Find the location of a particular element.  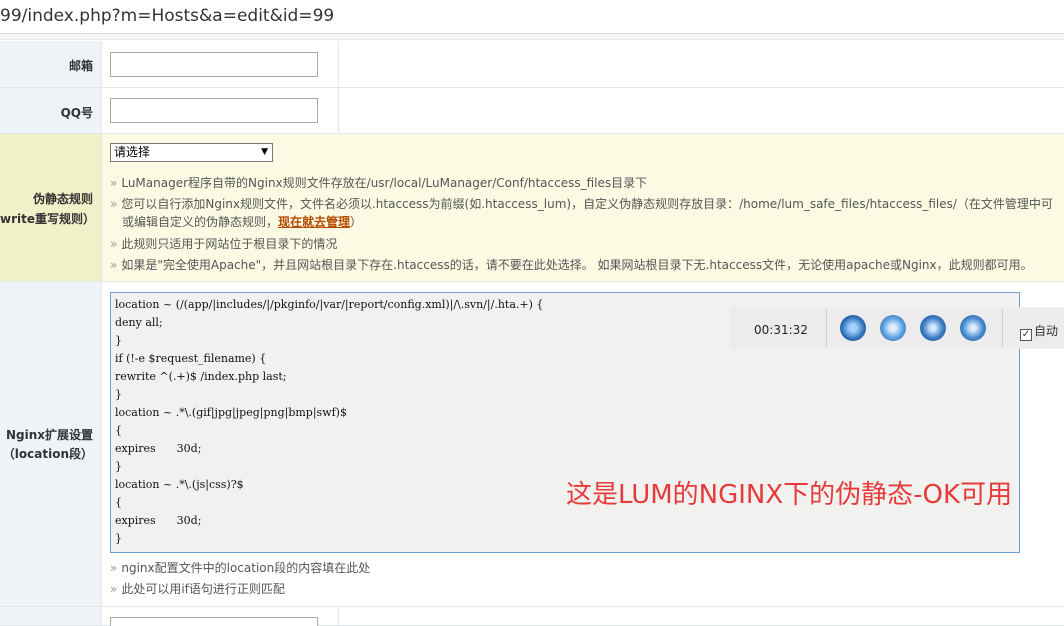

nginx-label-line1: Nginx扩展设置 is located at coordinates (49, 435).